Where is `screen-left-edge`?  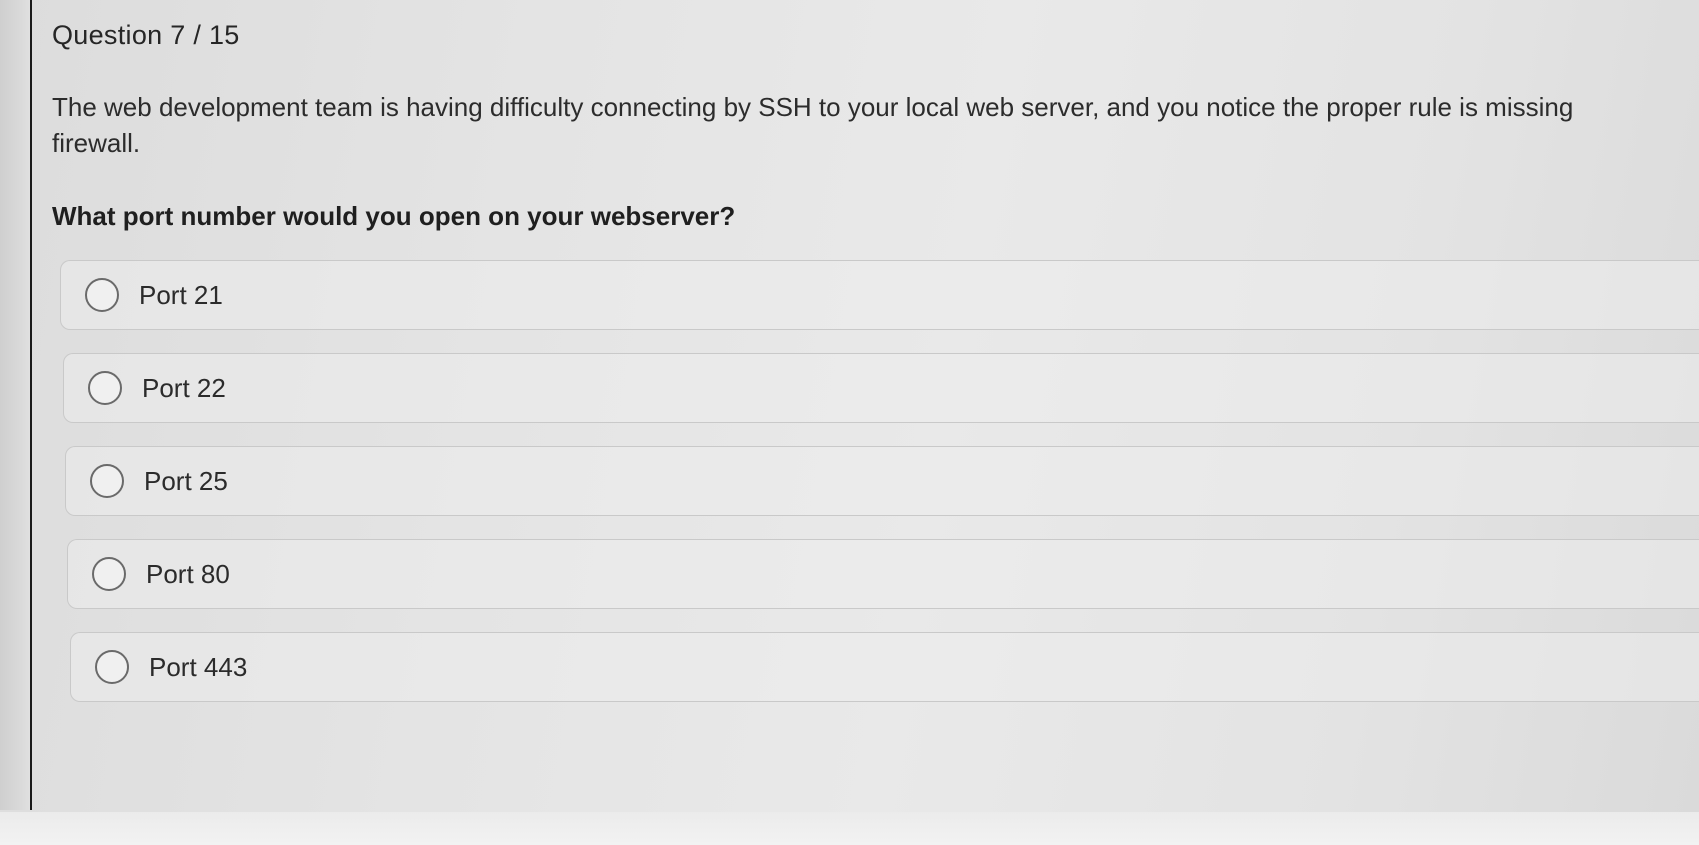 screen-left-edge is located at coordinates (16, 405).